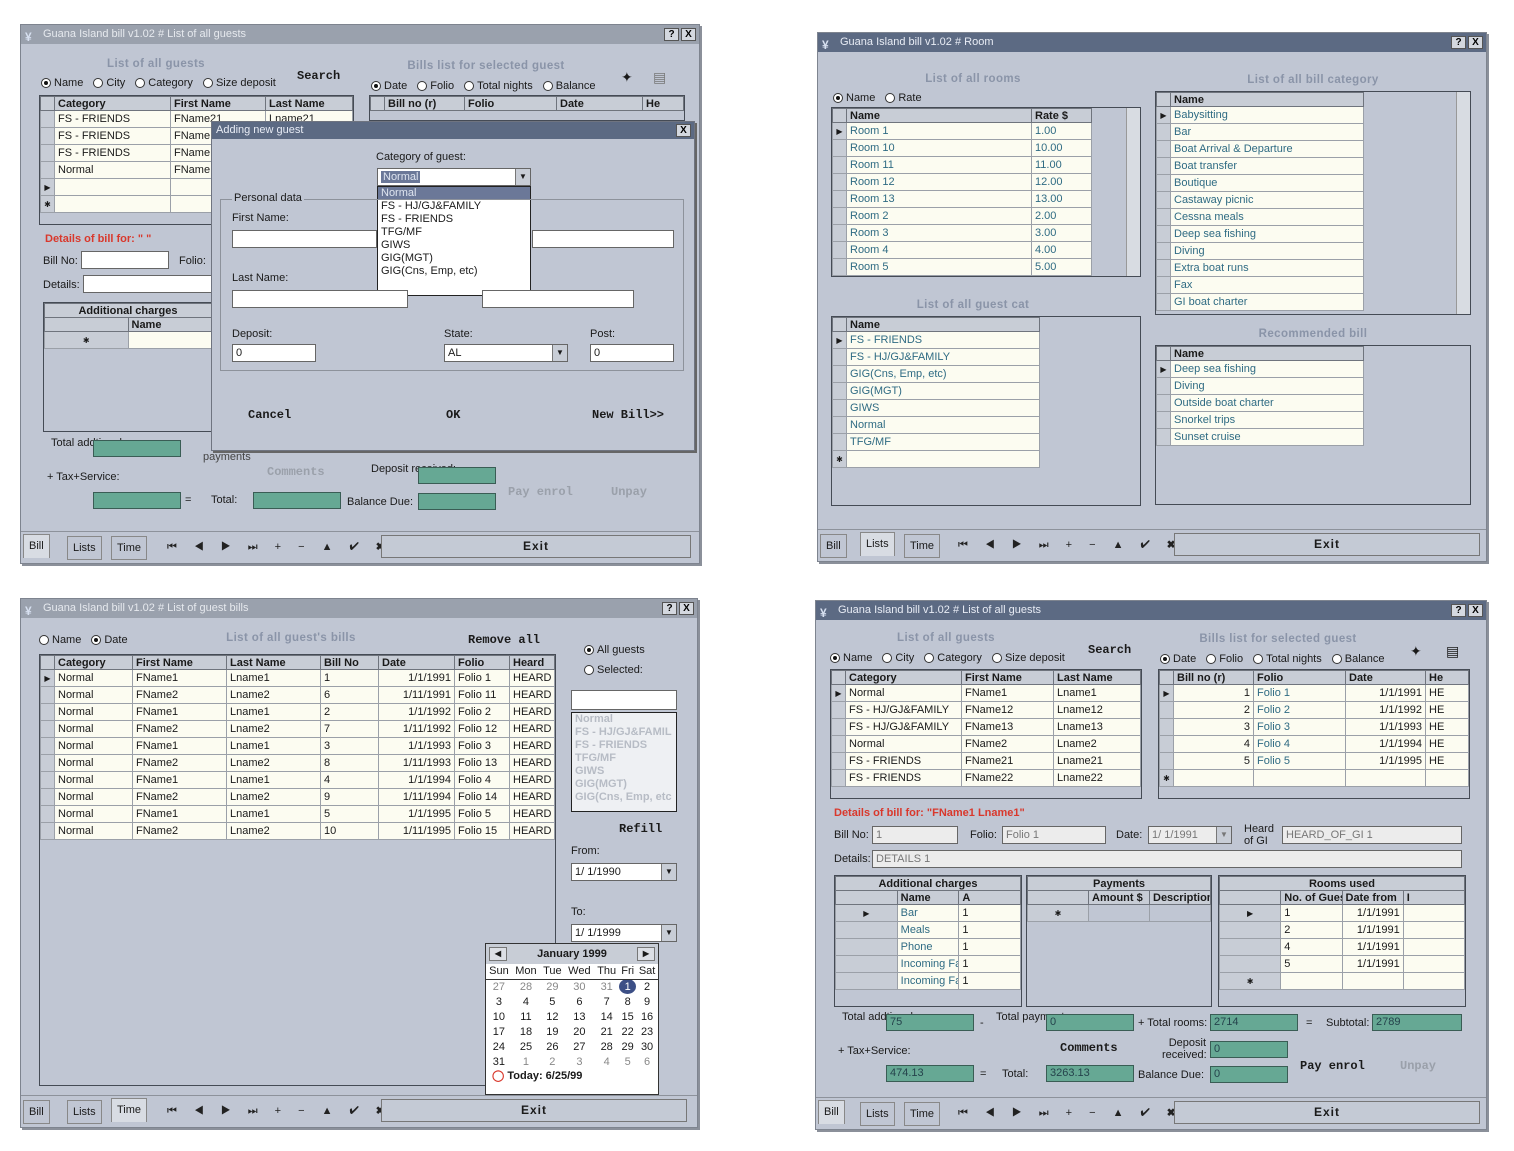  Describe the element at coordinates (928, 947) in the screenshot. I see `table-row: Phone 1` at that location.